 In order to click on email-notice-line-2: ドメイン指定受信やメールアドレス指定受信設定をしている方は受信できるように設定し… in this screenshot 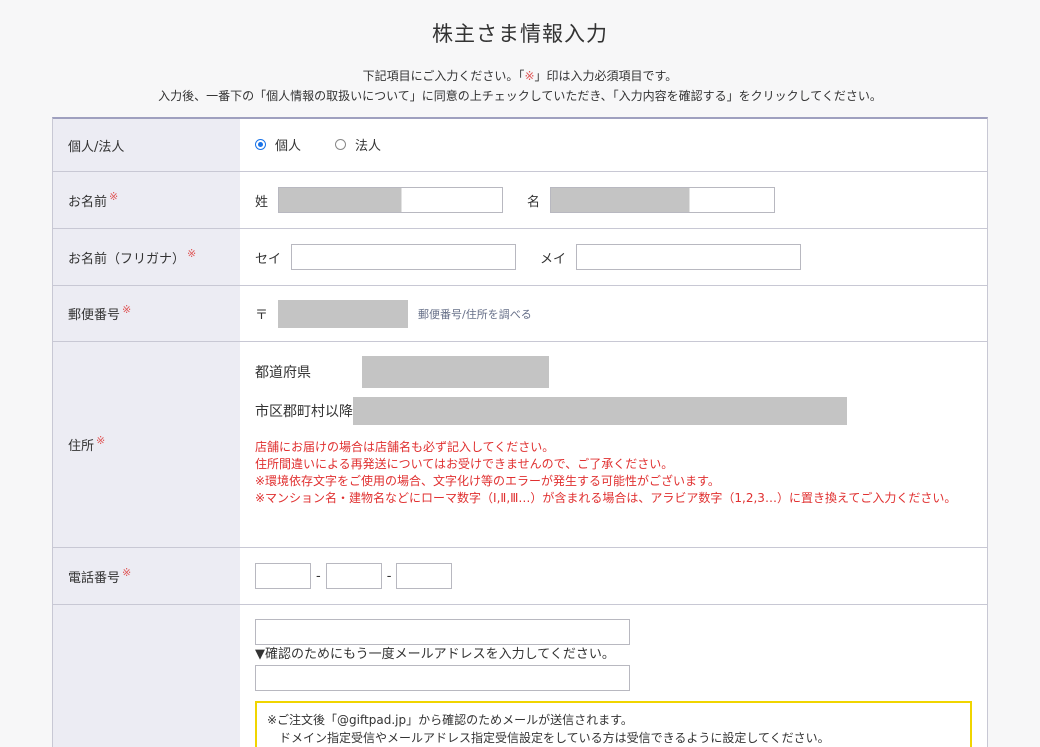, I will do `click(548, 738)`.